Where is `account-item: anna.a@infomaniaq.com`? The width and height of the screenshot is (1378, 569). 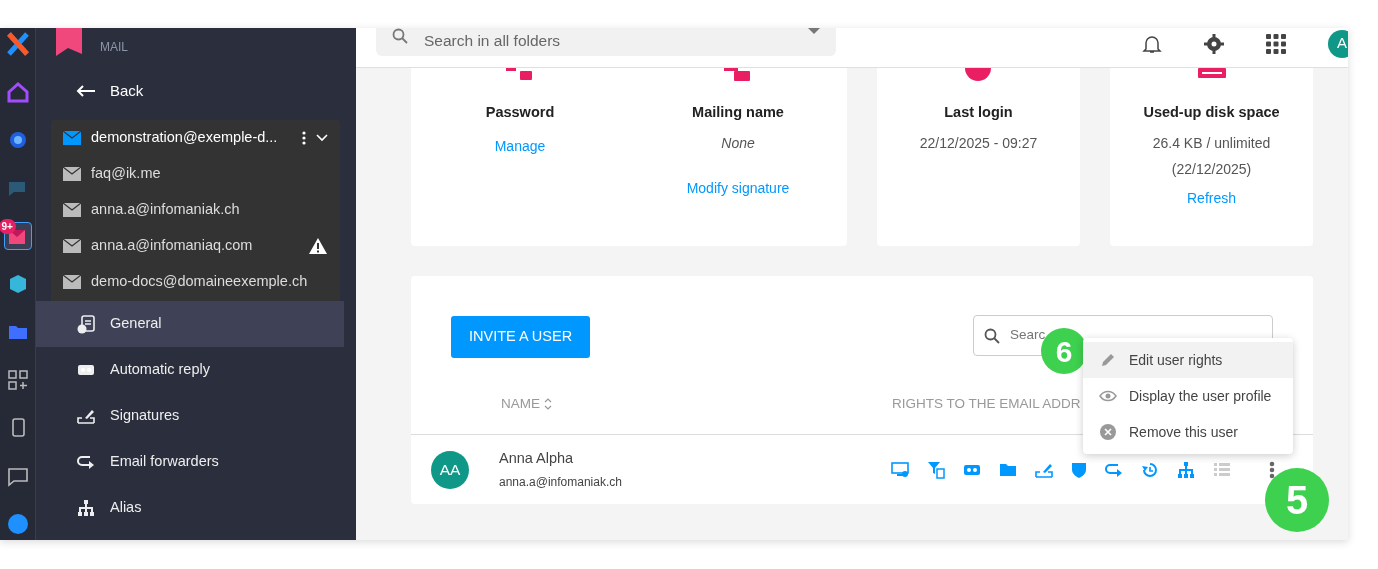 account-item: anna.a@infomaniaq.com is located at coordinates (195, 245).